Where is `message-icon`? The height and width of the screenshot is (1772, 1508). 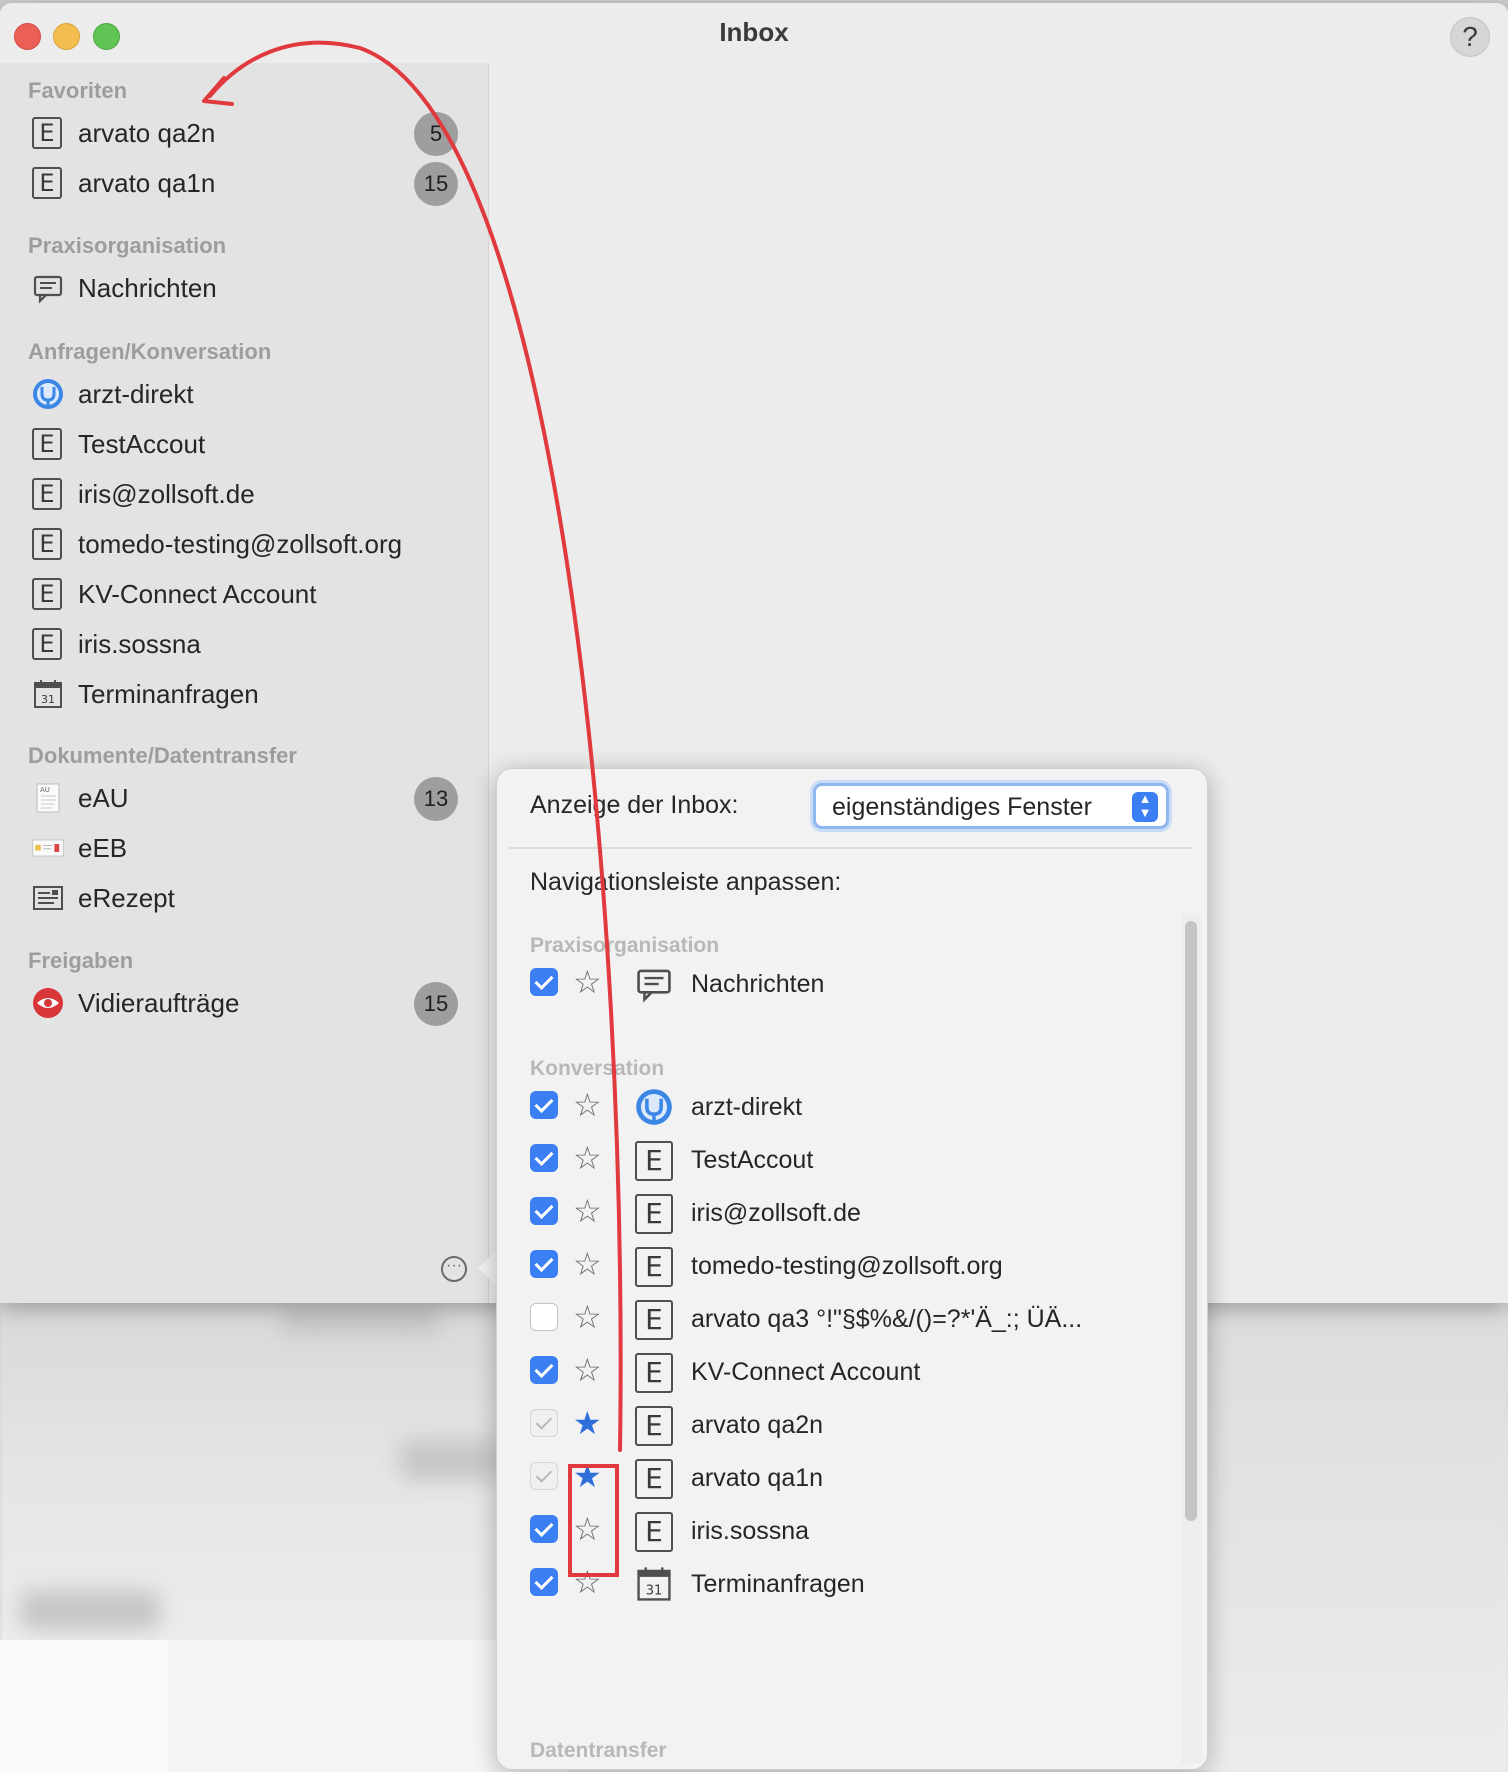
message-icon is located at coordinates (48, 288).